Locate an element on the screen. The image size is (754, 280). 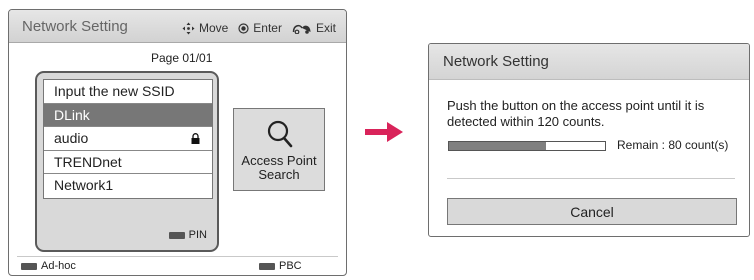
adhoc-key-hint: Ad-hoc is located at coordinates (48, 266).